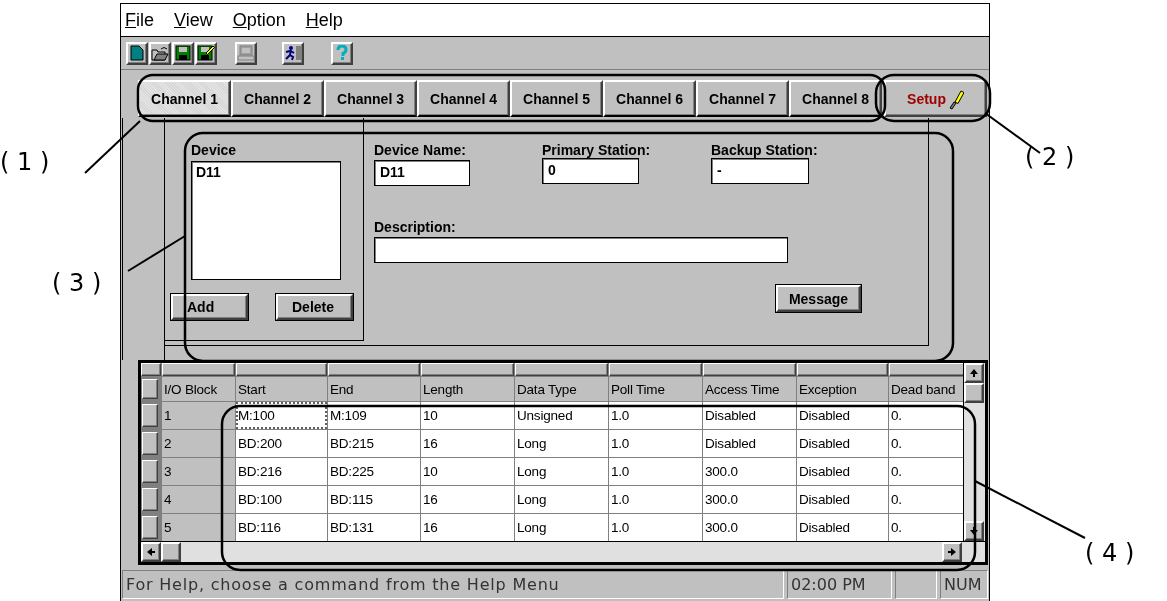  Describe the element at coordinates (151, 369) in the screenshot. I see `corner-button` at that location.